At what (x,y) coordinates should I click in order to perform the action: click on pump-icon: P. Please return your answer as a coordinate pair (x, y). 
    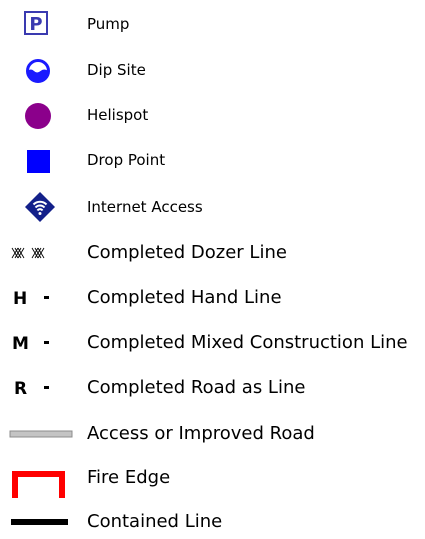
    Looking at the image, I should click on (36, 23).